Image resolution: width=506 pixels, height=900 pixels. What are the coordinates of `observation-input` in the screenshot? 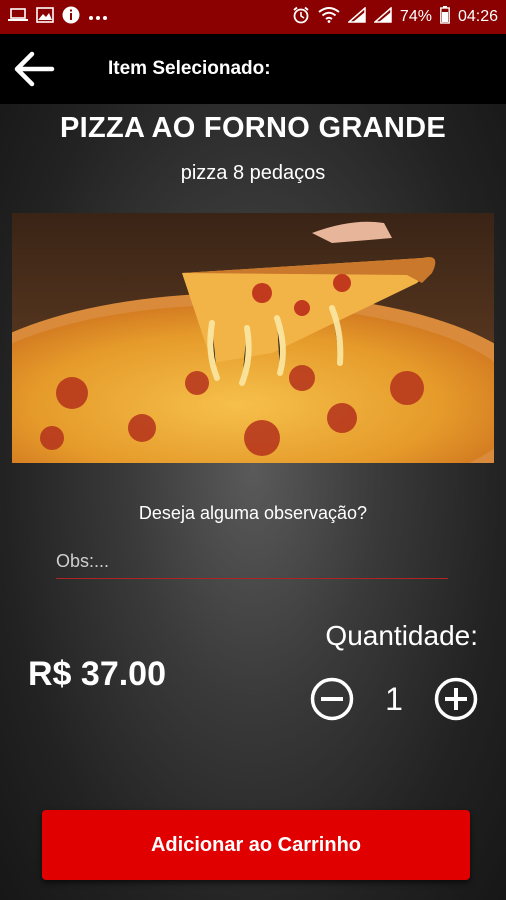 It's located at (252, 562).